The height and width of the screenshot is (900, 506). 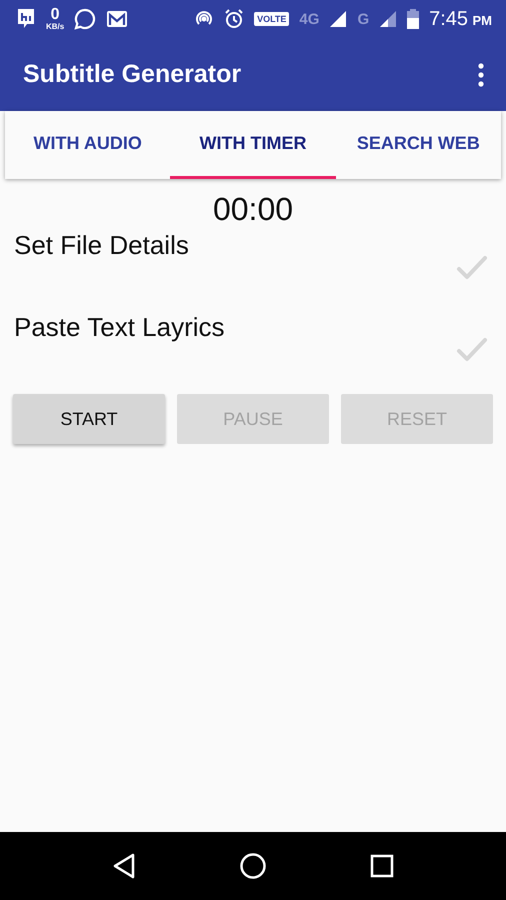 I want to click on chat-bubble-icon, so click(x=85, y=19).